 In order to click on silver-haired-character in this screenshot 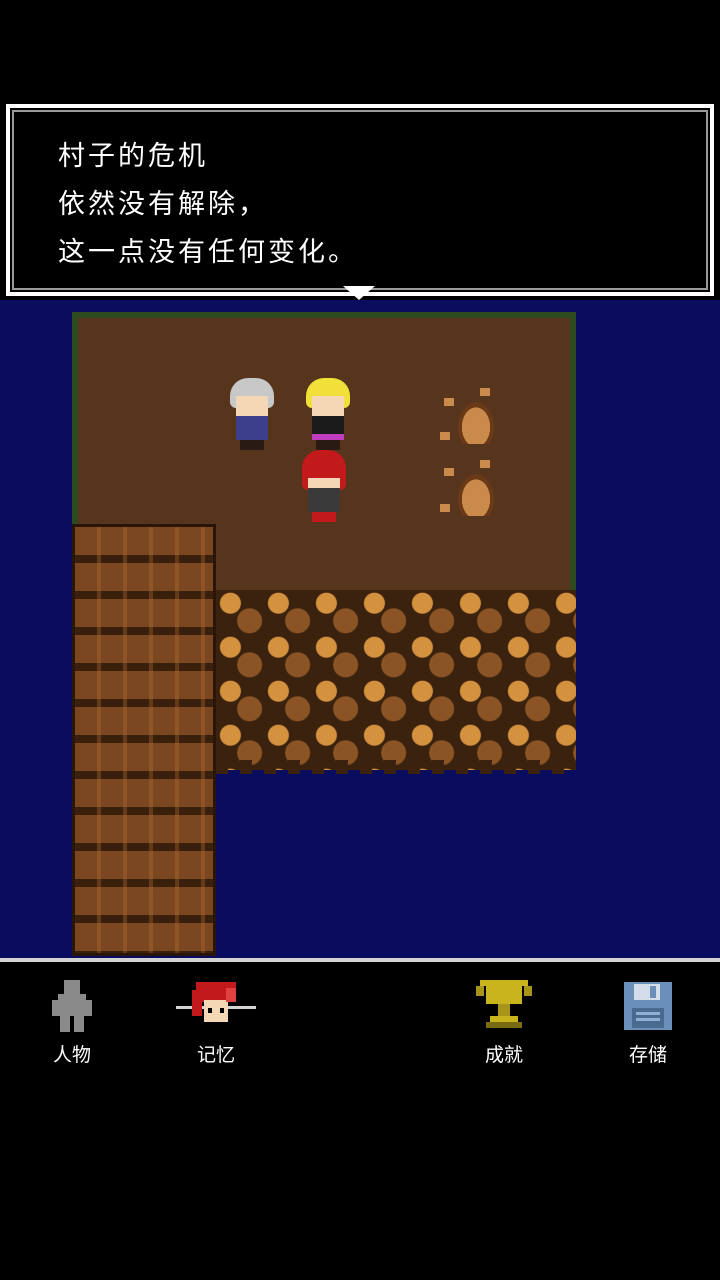, I will do `click(252, 414)`.